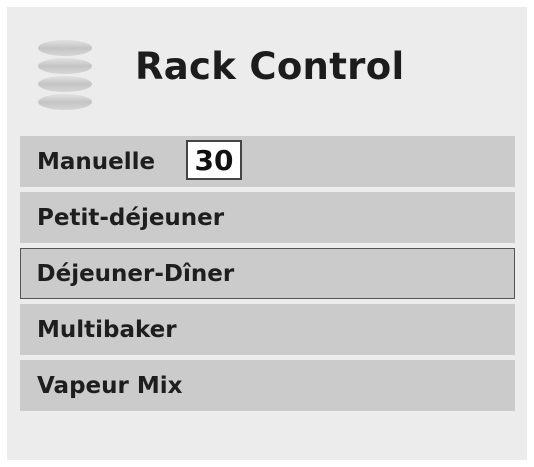 The image size is (534, 467). What do you see at coordinates (267, 217) in the screenshot?
I see `menu-item-petit-dejeuner: Petit-déjeuner` at bounding box center [267, 217].